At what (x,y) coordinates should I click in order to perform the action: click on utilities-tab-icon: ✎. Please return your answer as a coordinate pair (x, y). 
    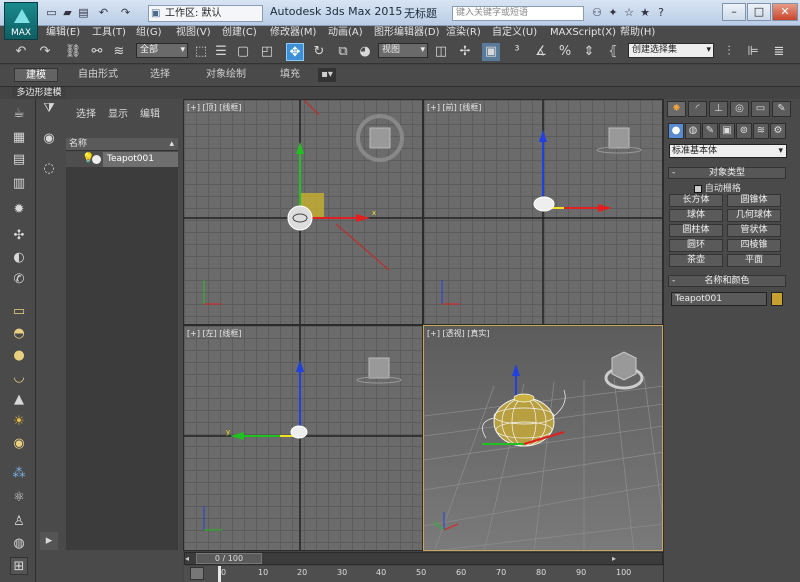
    Looking at the image, I should click on (781, 109).